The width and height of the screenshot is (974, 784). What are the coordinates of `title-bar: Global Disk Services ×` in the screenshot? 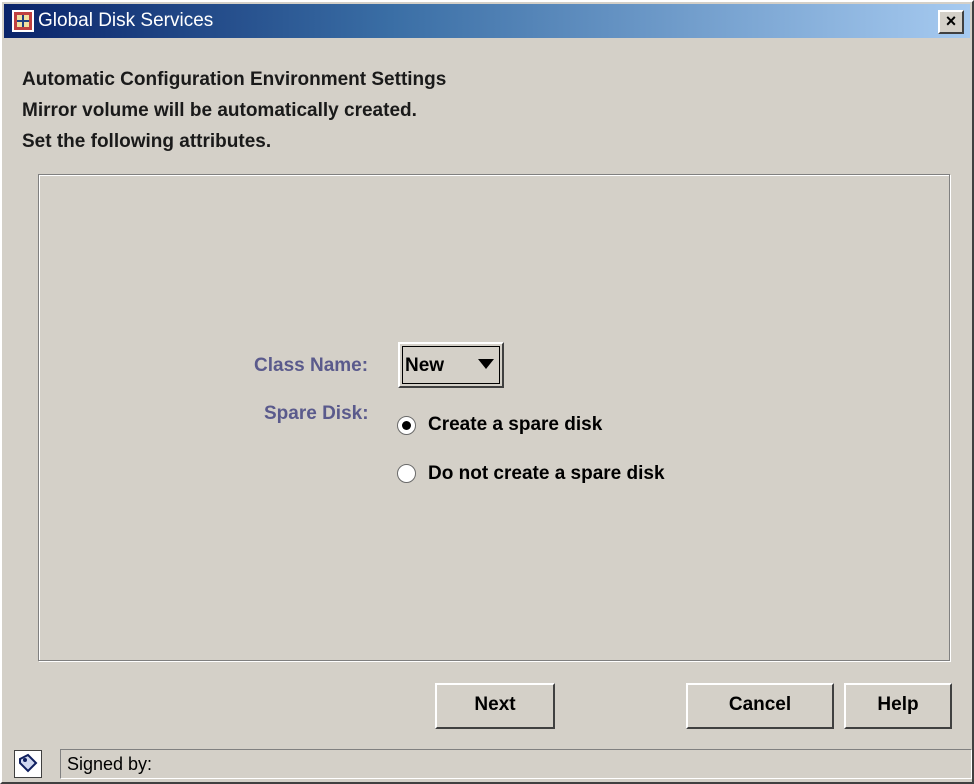 It's located at (487, 21).